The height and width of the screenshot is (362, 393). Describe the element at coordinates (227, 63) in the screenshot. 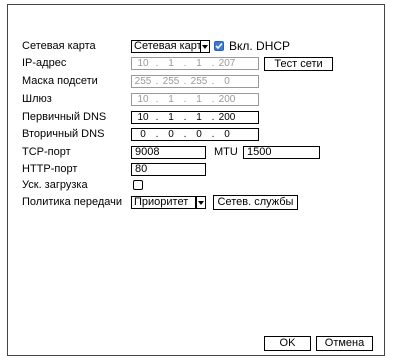

I see `ip-octet-4: 207` at that location.